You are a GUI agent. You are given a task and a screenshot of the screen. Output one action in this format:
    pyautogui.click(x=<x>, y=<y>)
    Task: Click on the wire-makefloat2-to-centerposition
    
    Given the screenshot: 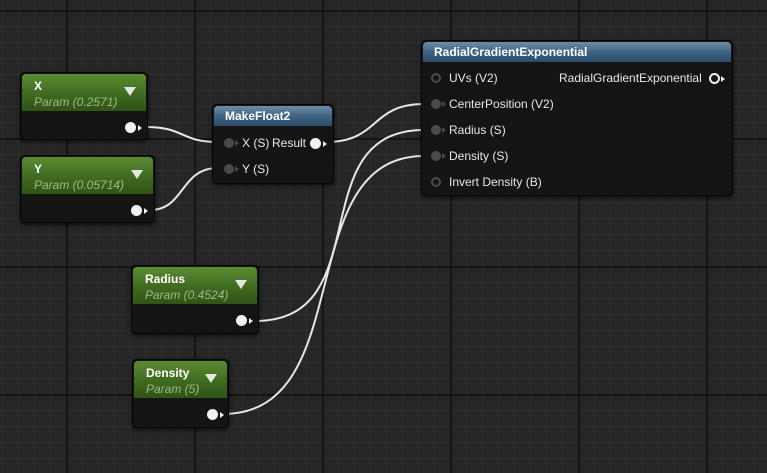 What is the action you would take?
    pyautogui.click(x=375, y=123)
    